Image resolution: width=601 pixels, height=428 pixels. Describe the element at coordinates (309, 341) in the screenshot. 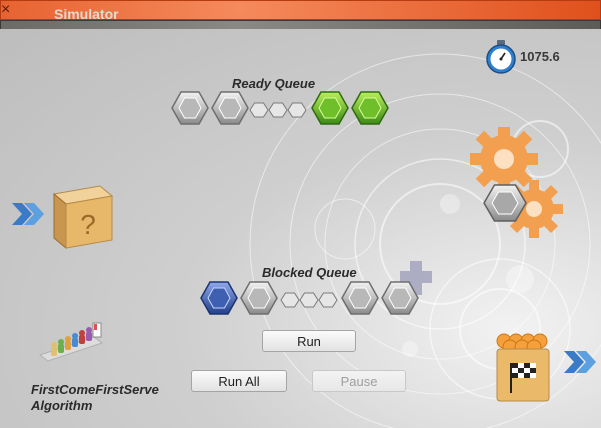

I see `run-button: Run` at that location.